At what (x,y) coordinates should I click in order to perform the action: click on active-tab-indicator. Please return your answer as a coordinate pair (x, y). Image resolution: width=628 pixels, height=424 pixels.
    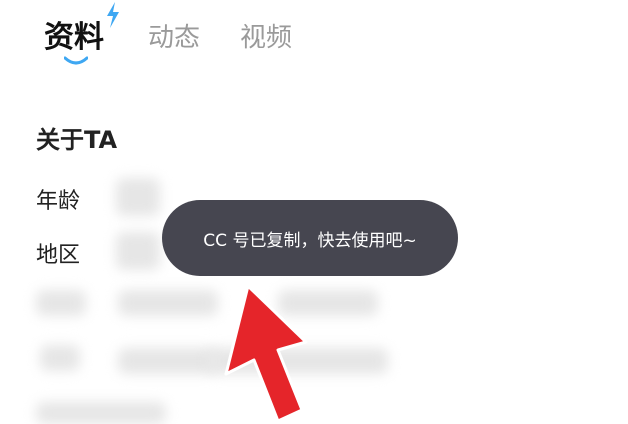
    Looking at the image, I should click on (76, 60).